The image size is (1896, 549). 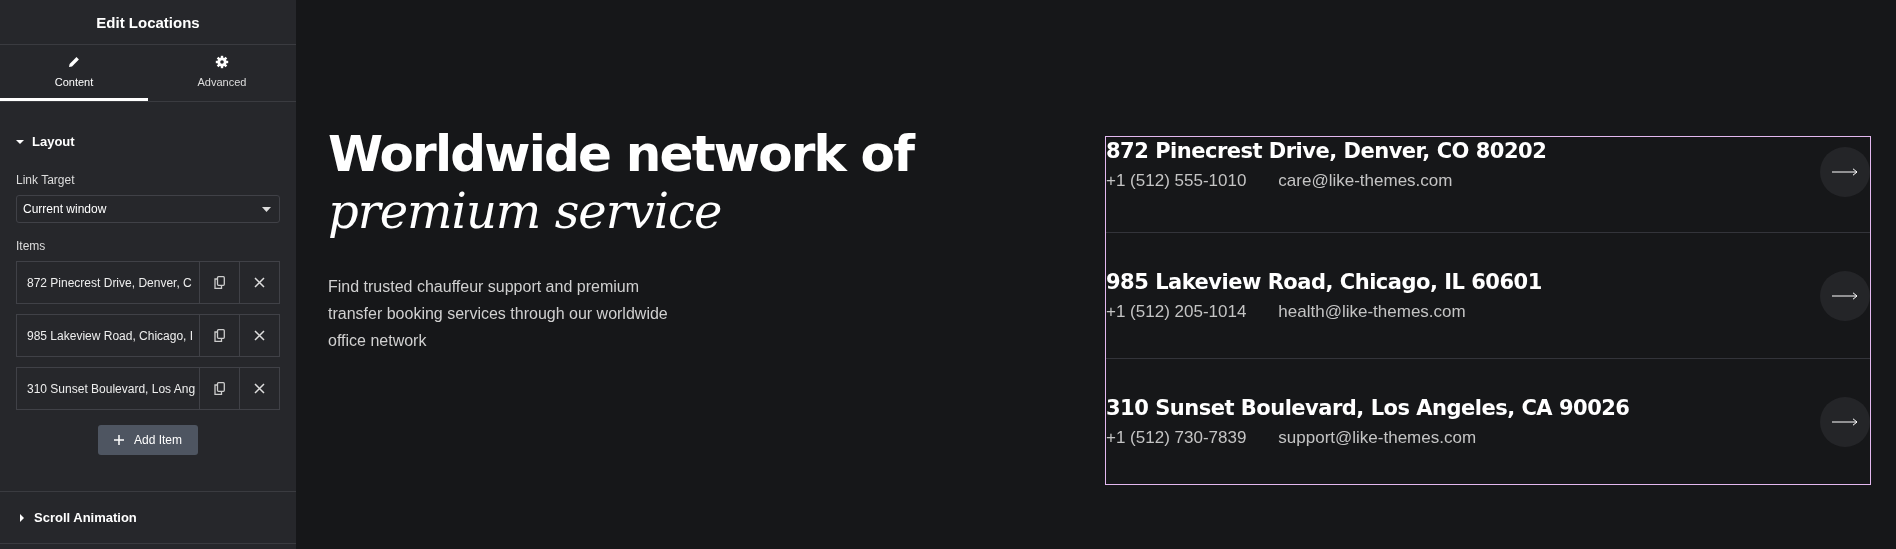 What do you see at coordinates (622, 154) in the screenshot?
I see `hero-heading: Worldwide network of` at bounding box center [622, 154].